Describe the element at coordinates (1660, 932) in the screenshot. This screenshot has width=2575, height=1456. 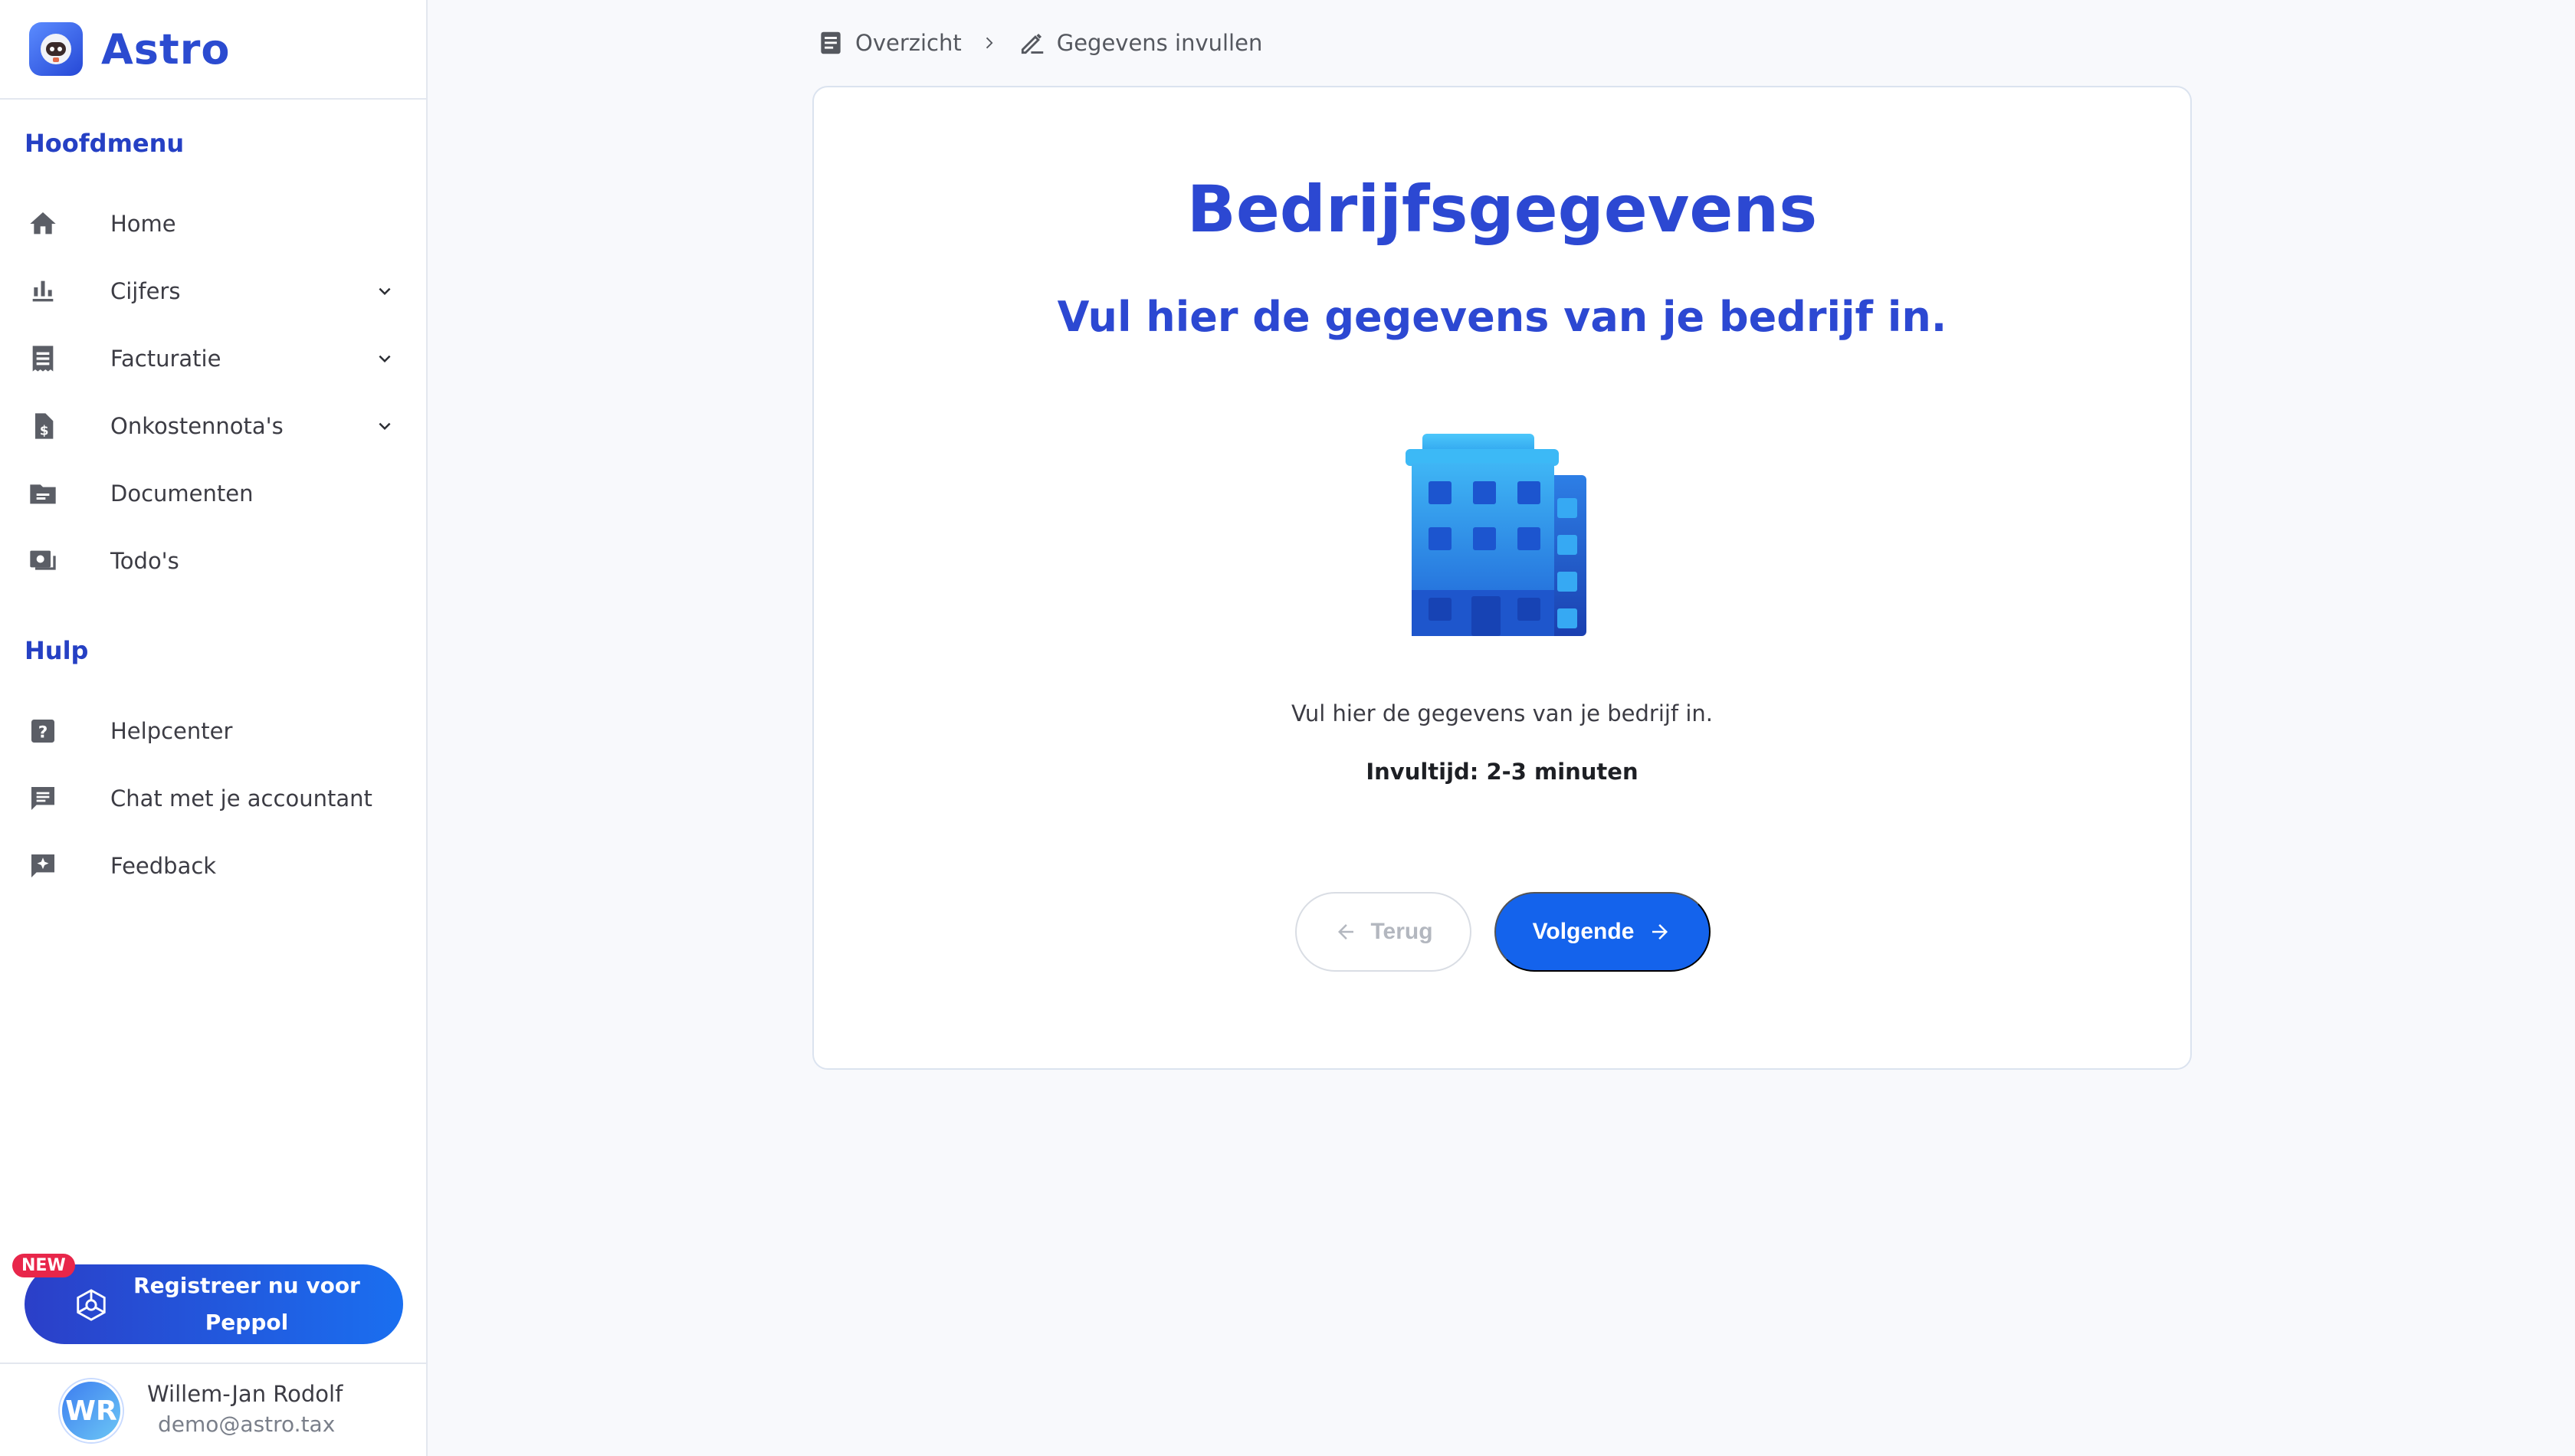
I see `arrow-right-icon` at that location.